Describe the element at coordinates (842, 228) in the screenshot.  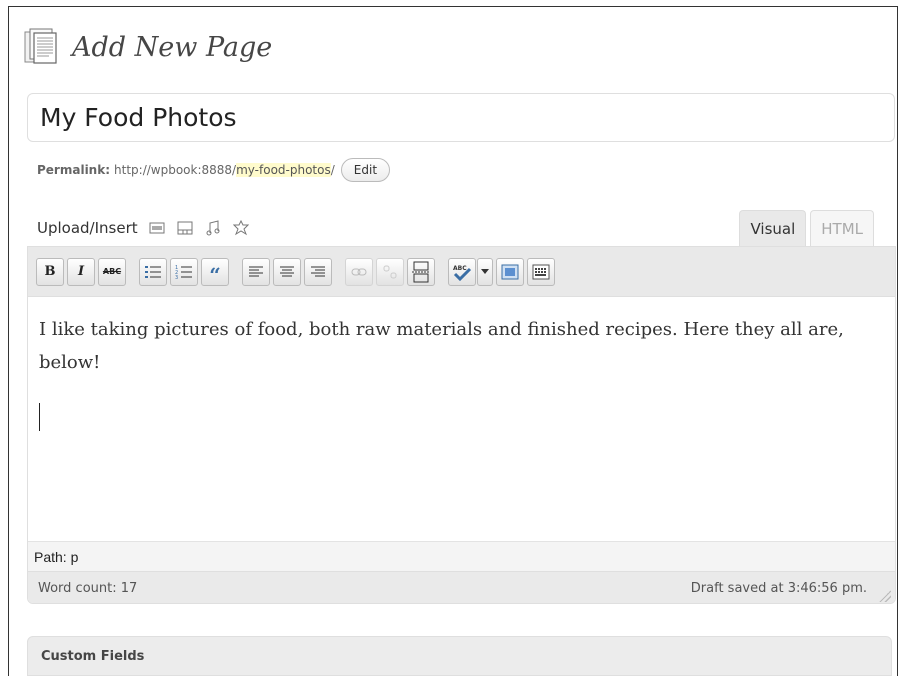
I see `tab-html: HTML` at that location.